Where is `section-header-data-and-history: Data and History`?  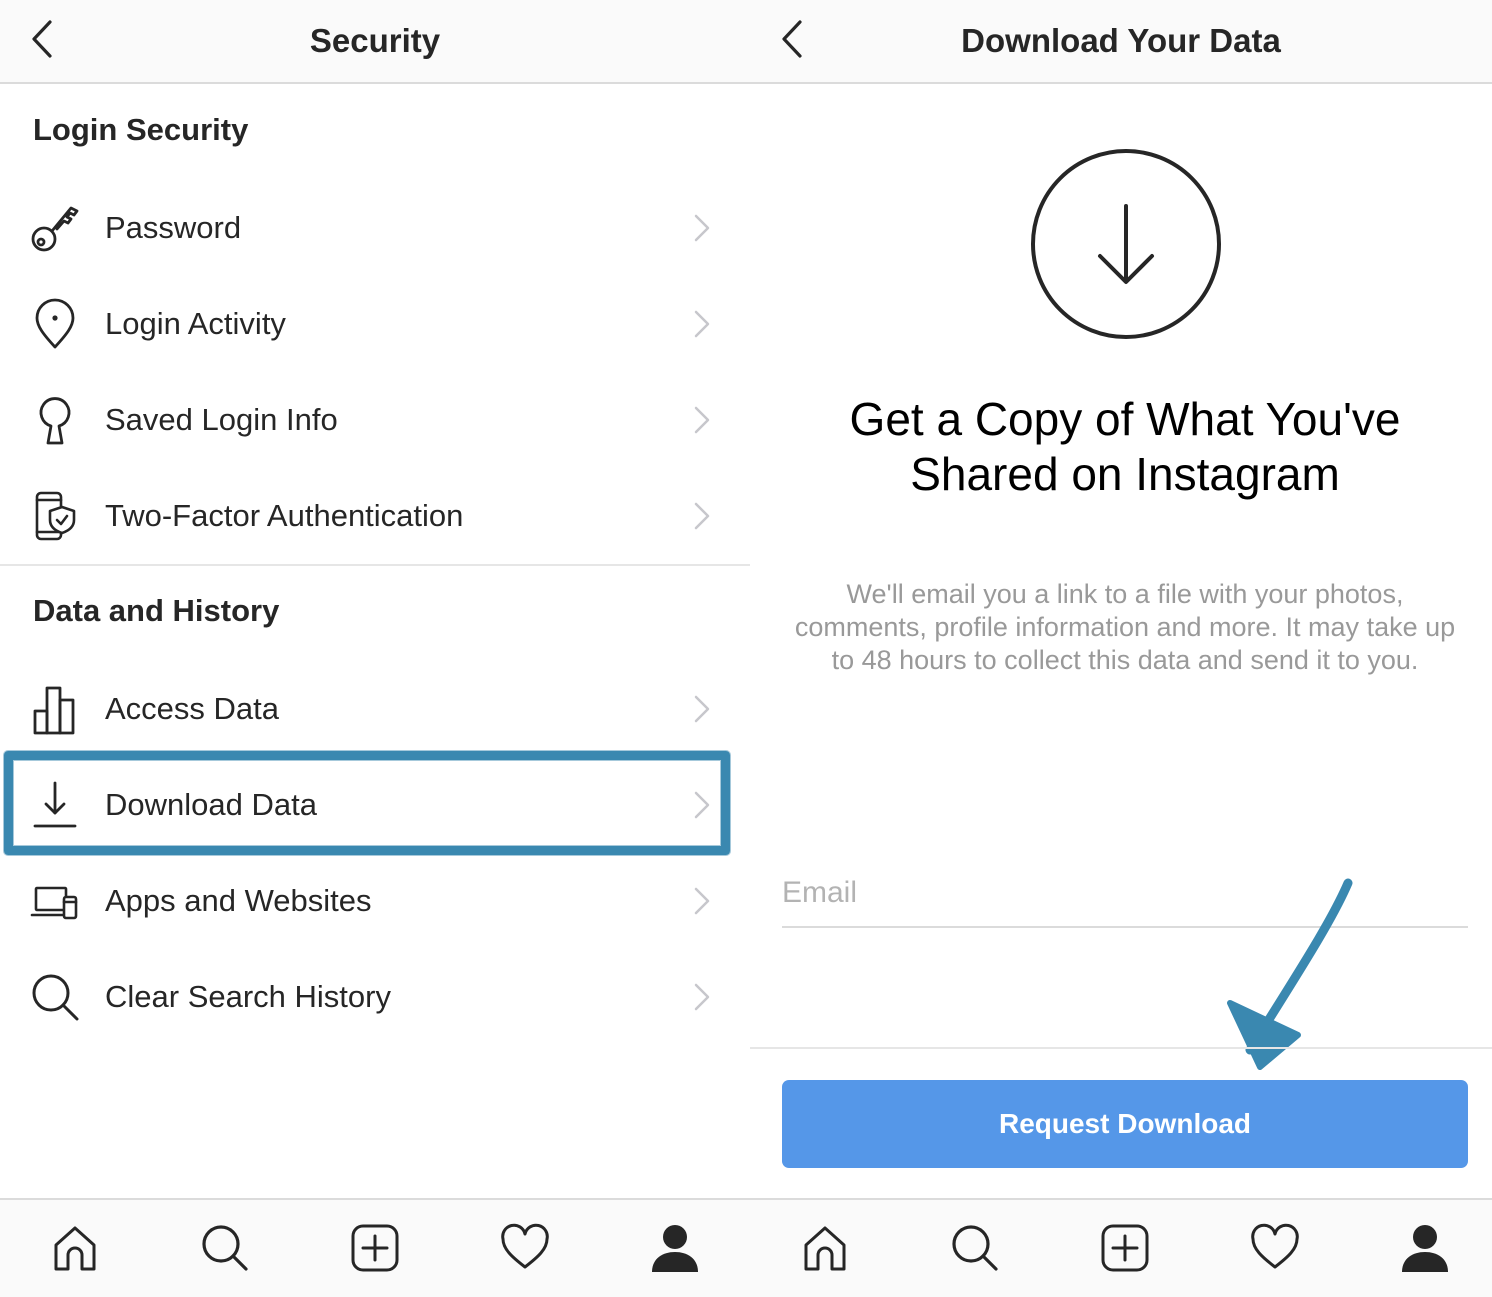
section-header-data-and-history: Data and History is located at coordinates (156, 610).